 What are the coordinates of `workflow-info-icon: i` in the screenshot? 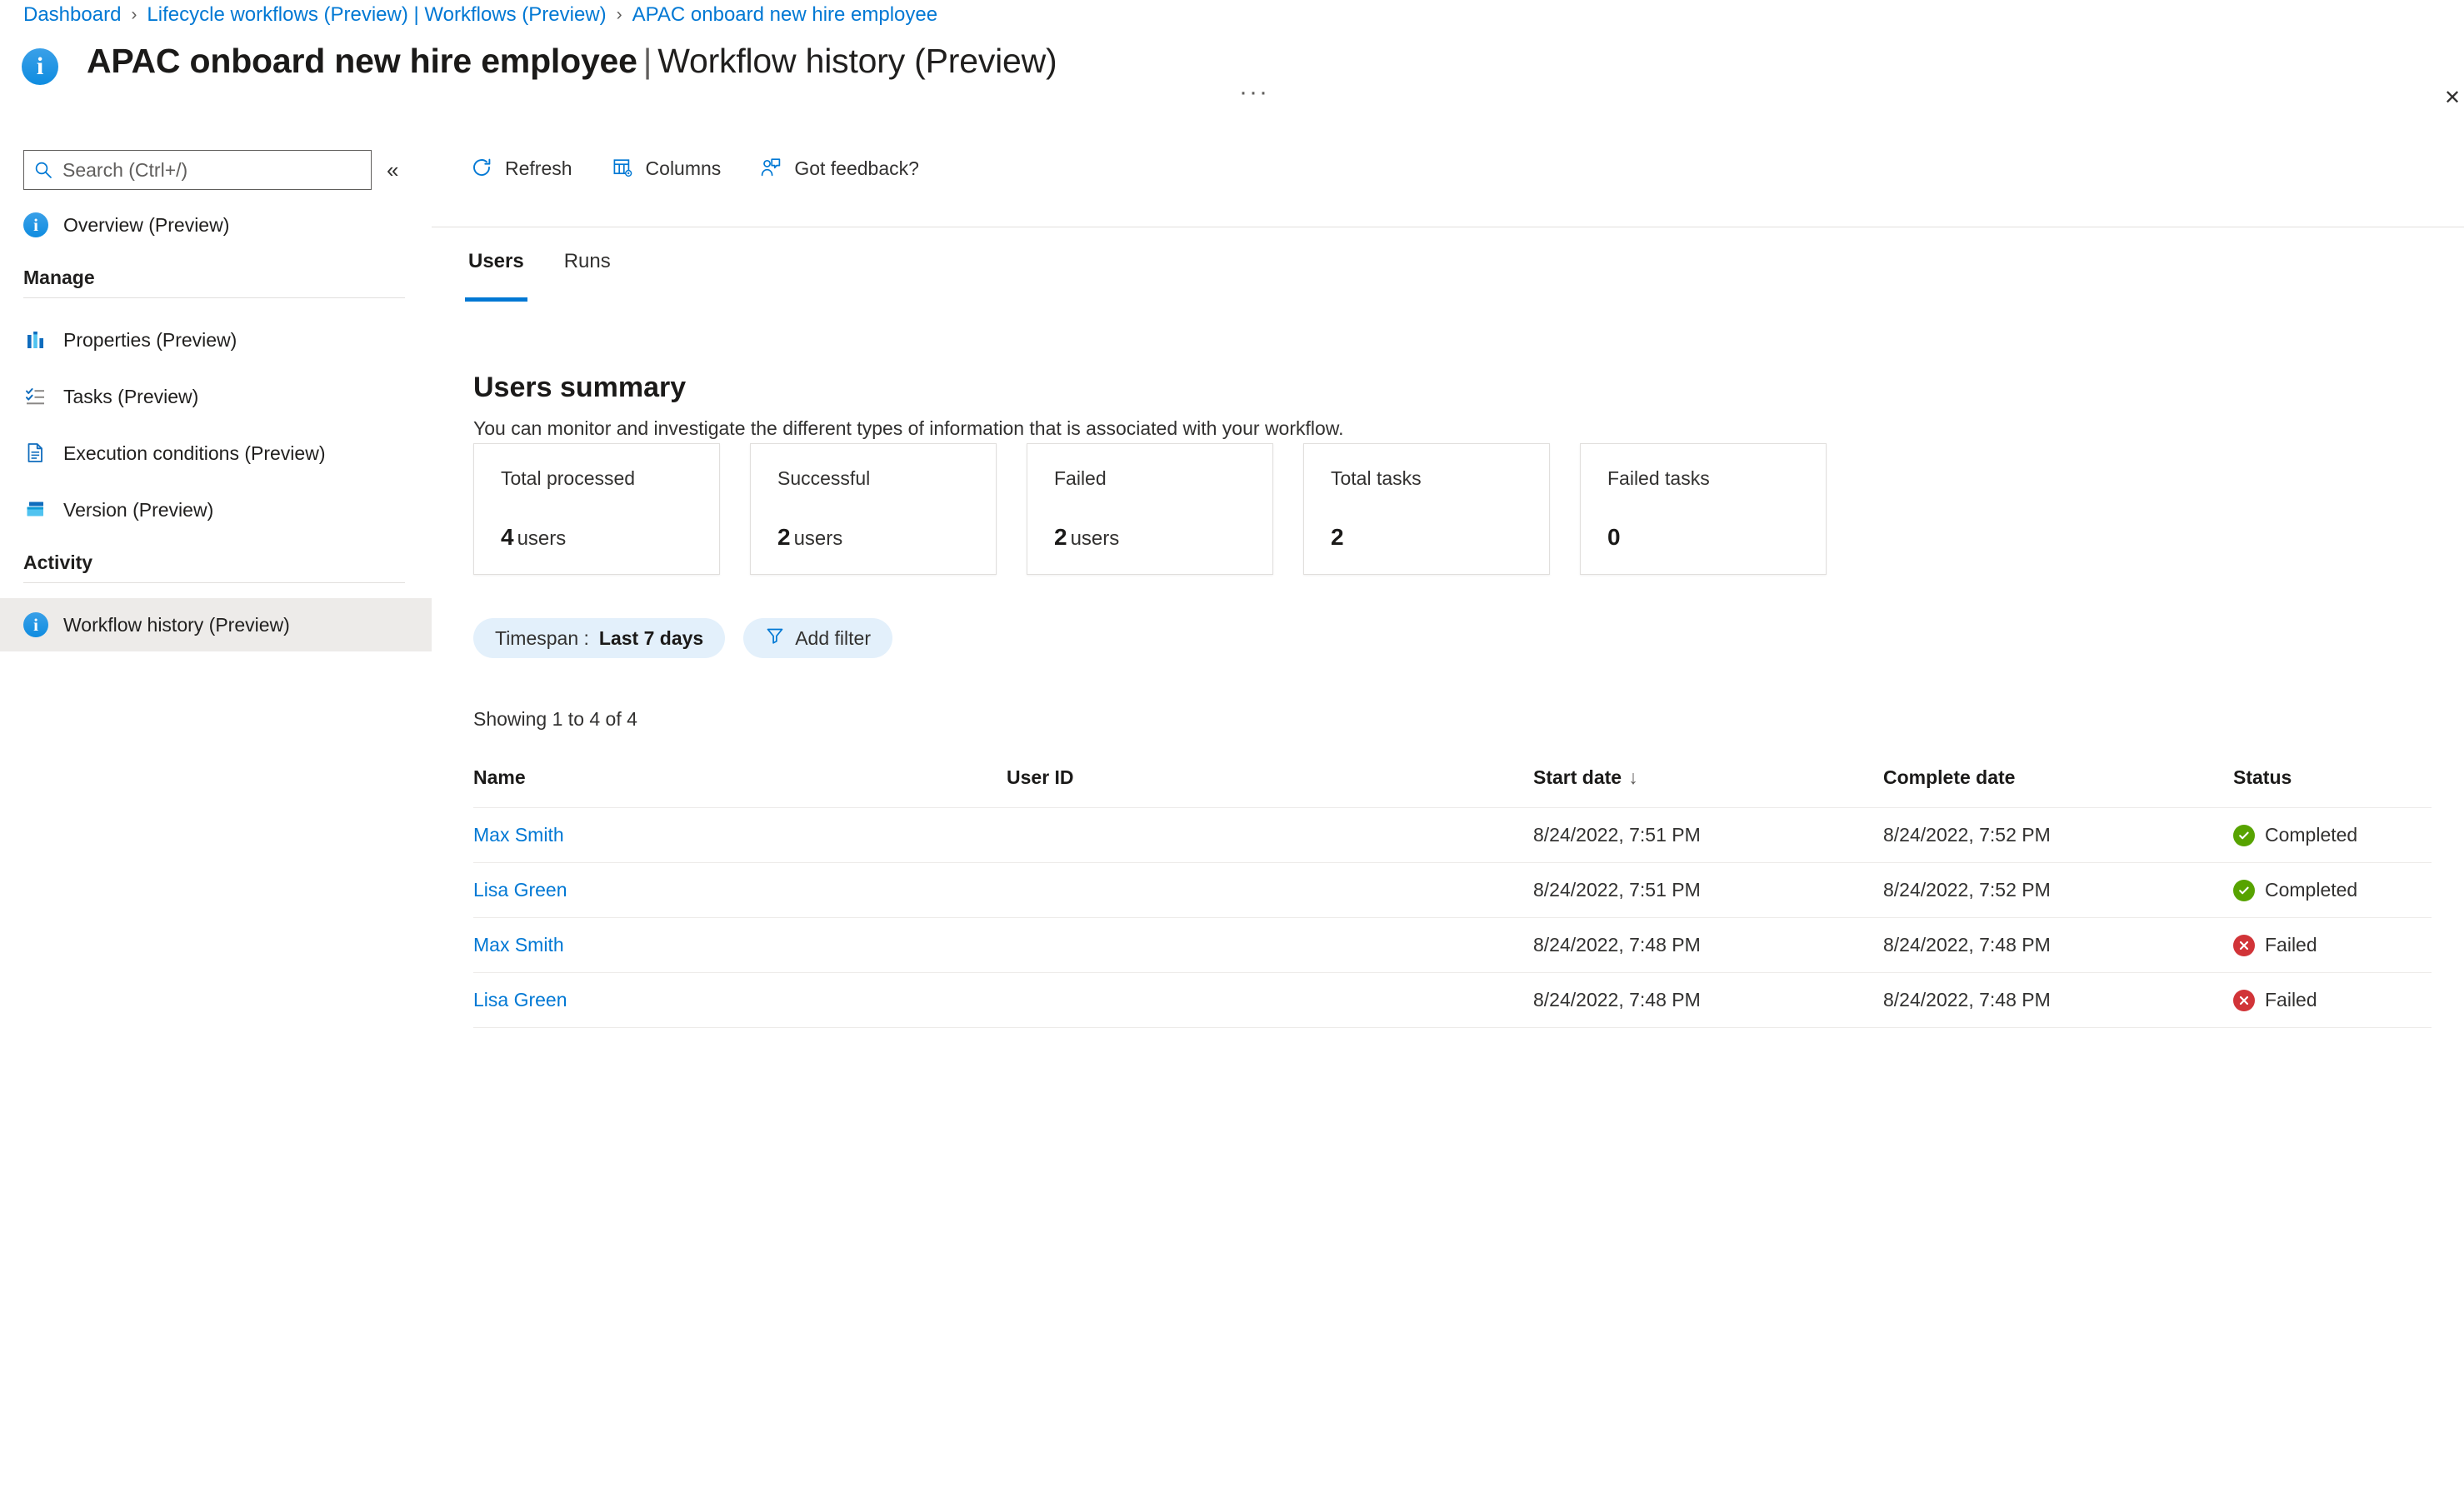 It's located at (40, 66).